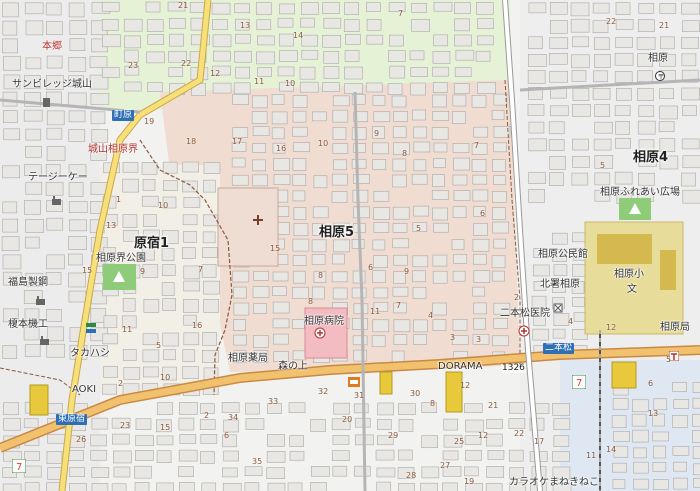  I want to click on poi-label: テージーケー, so click(58, 177).